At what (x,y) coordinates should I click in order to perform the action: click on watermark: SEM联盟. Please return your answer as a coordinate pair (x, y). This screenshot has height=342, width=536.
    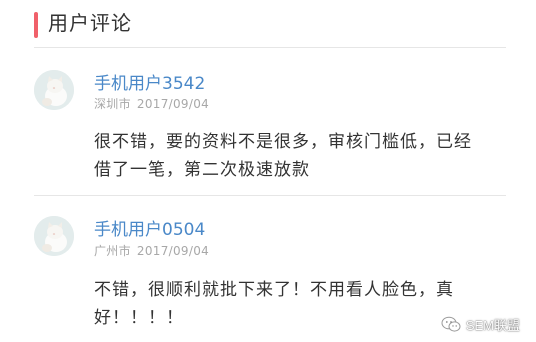
    Looking at the image, I should click on (480, 324).